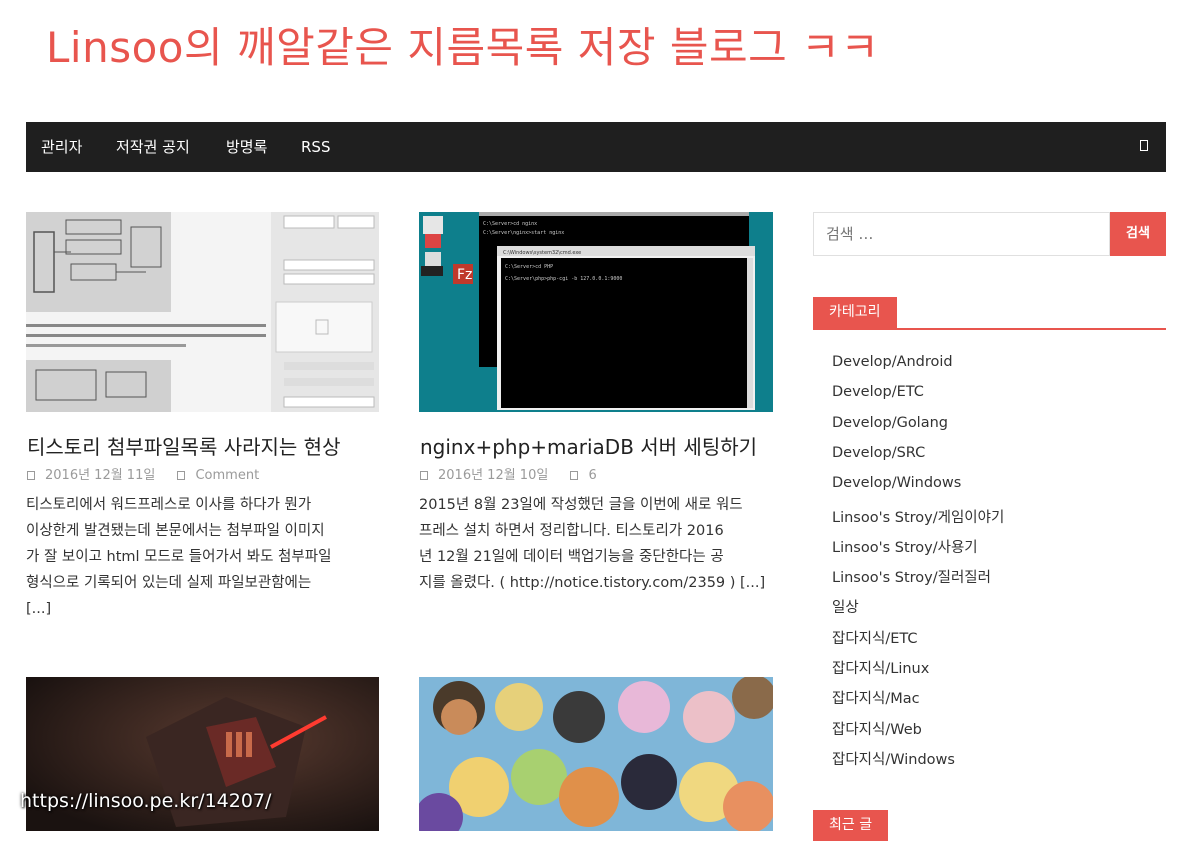 The height and width of the screenshot is (841, 1194). Describe the element at coordinates (896, 483) in the screenshot. I see `category-link: Develop/Windows` at that location.